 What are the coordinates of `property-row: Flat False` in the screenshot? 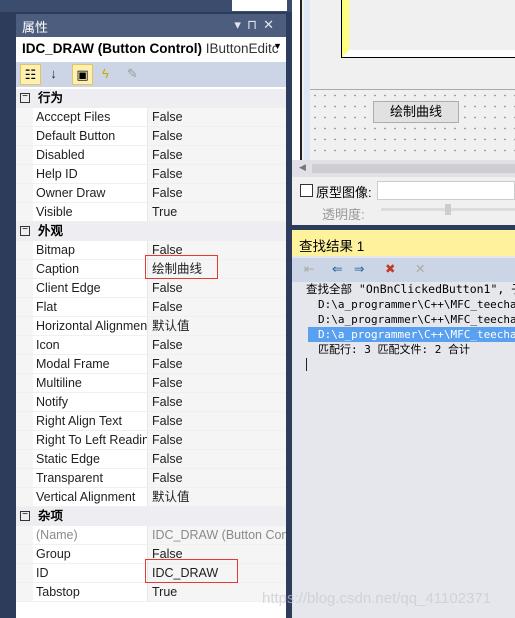 It's located at (151, 307).